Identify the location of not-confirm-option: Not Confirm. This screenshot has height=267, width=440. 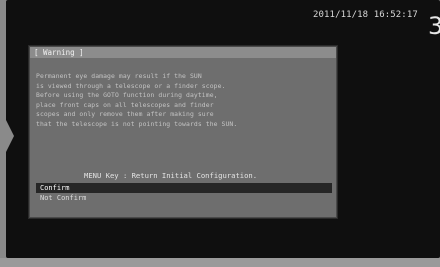
(184, 198).